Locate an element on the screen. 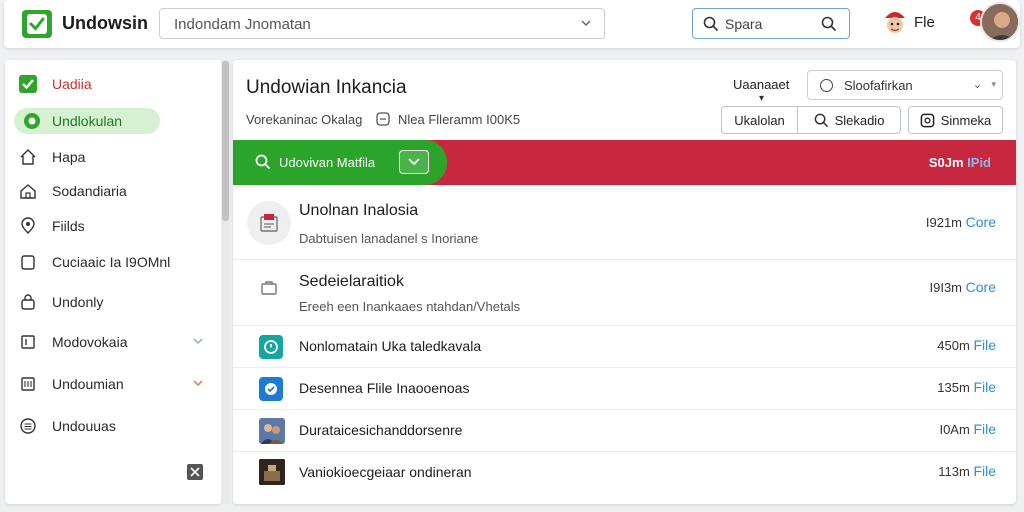 This screenshot has width=1024, height=512. banner-label: Udovivan Matfila is located at coordinates (327, 162).